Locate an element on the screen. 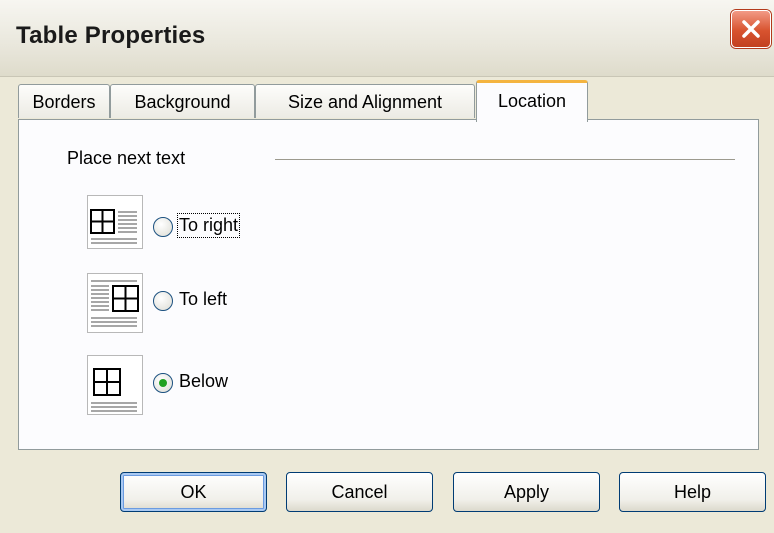 This screenshot has width=774, height=533. radio-below is located at coordinates (163, 383).